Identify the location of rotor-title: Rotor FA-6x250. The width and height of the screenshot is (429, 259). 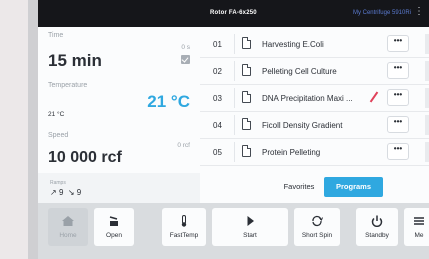
(233, 13).